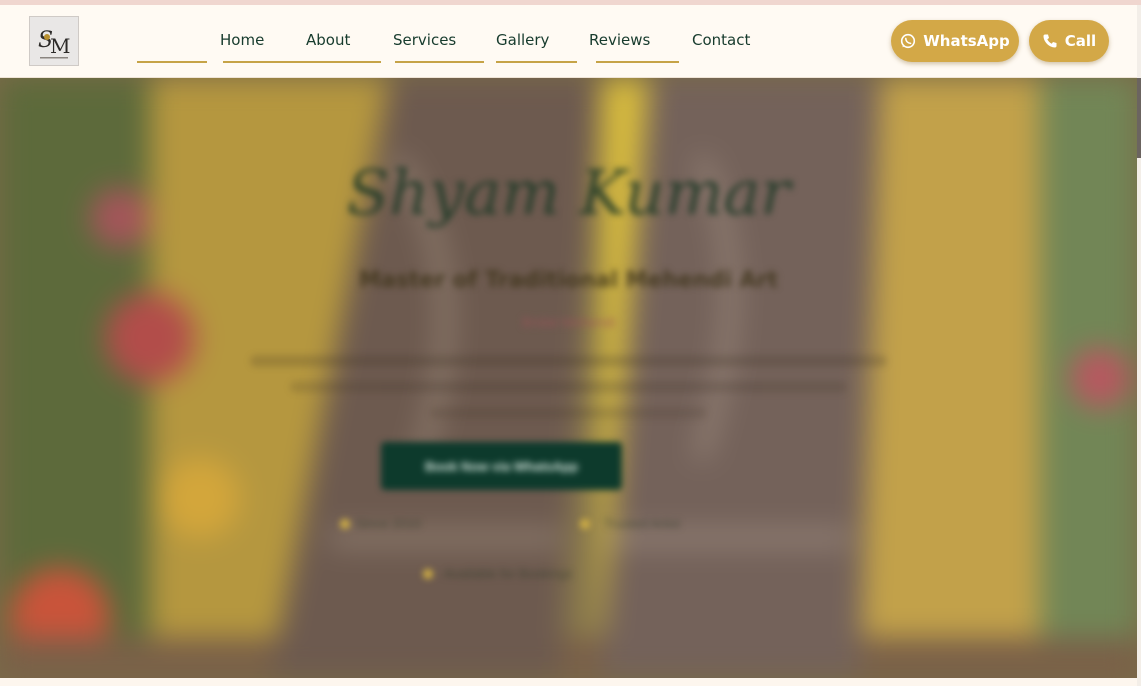  I want to click on whatsapp-icon, so click(908, 41).